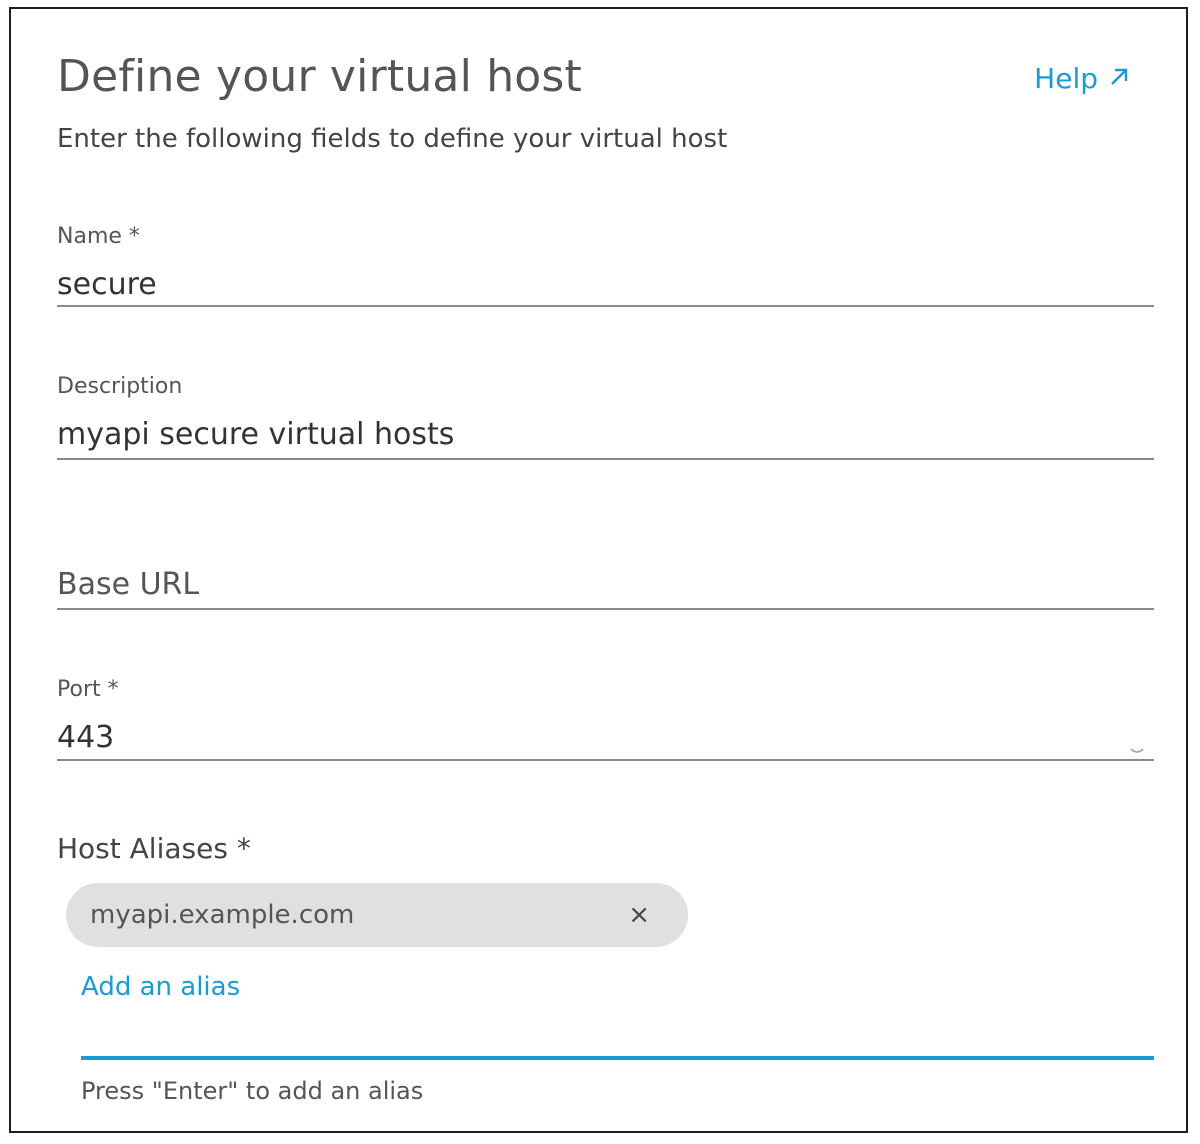 The image size is (1200, 1144). What do you see at coordinates (1137, 751) in the screenshot?
I see `spinner-icon` at bounding box center [1137, 751].